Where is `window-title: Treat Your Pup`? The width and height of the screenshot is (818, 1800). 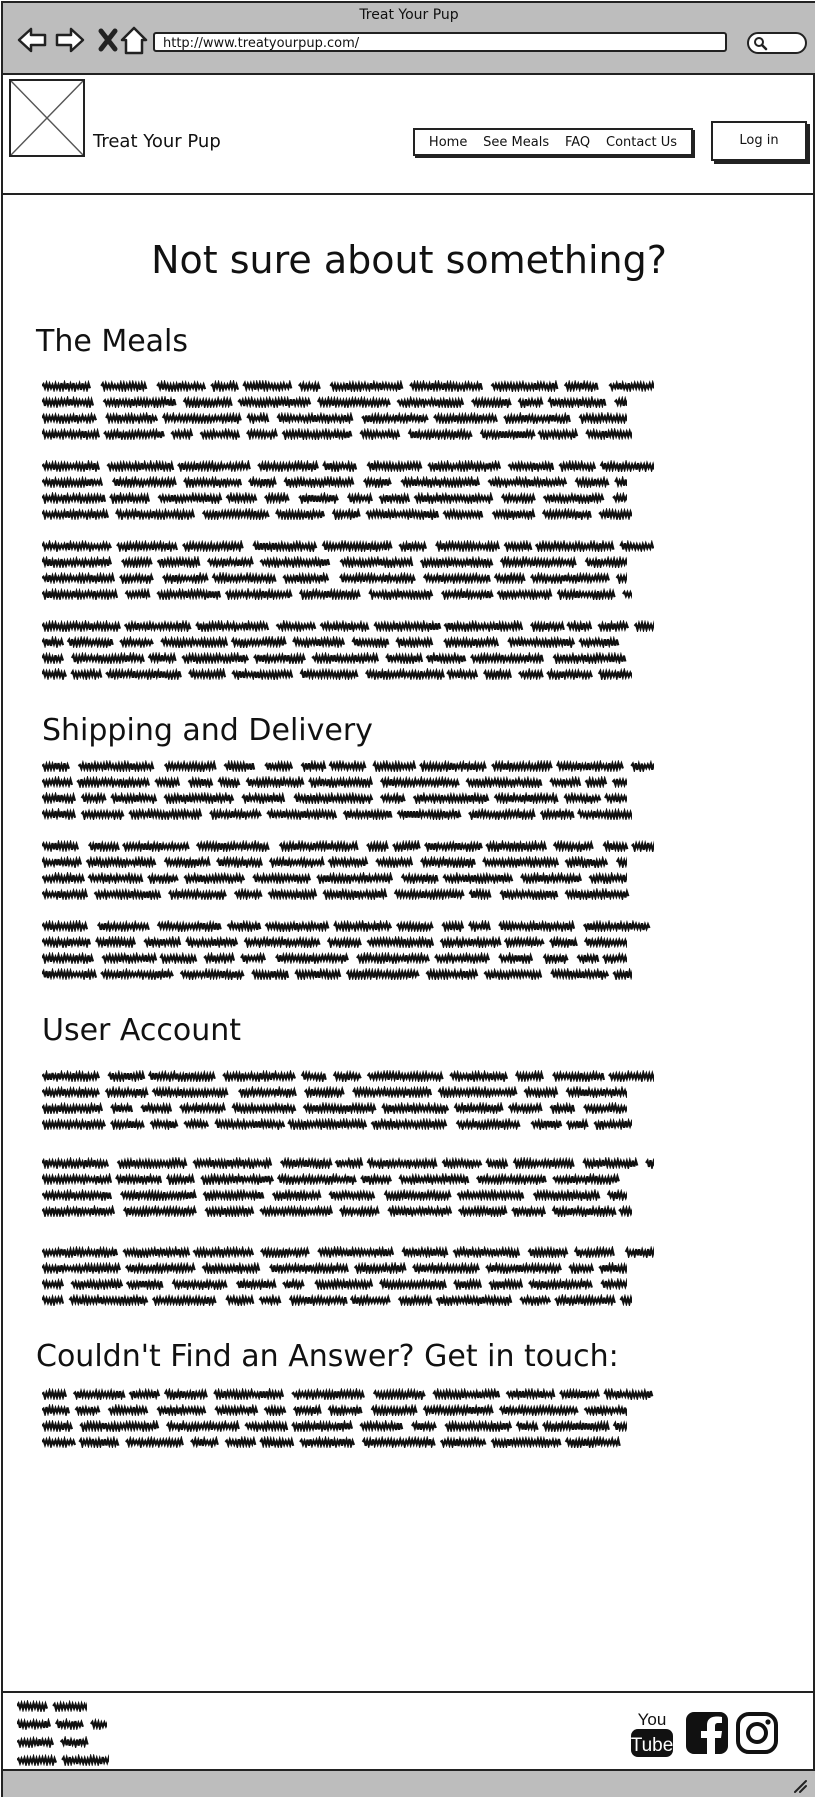
window-title: Treat Your Pup is located at coordinates (409, 15).